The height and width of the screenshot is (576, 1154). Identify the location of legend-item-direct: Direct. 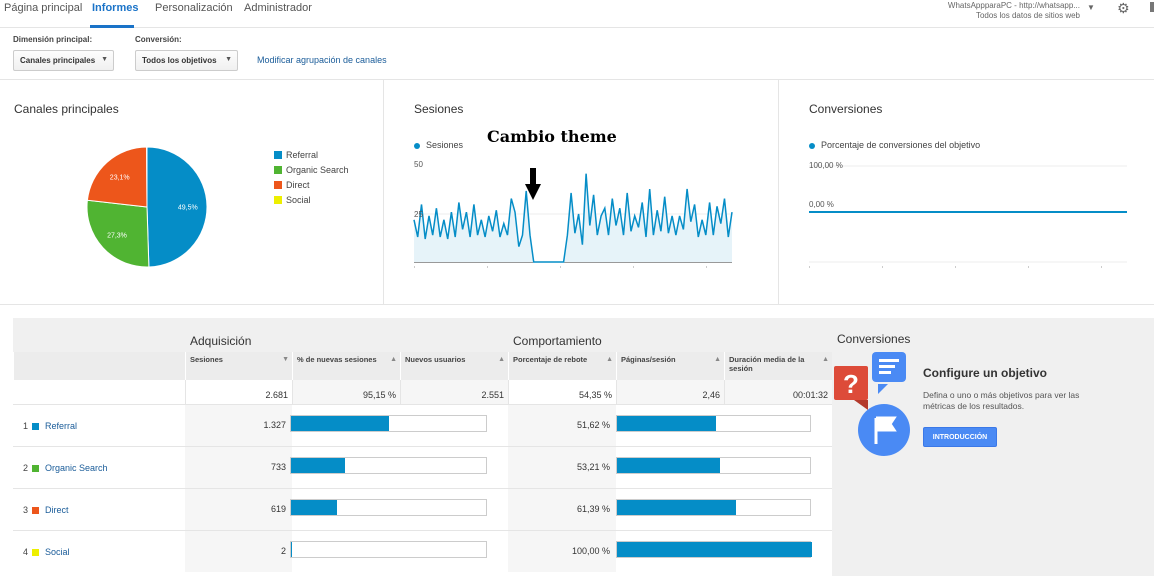
(311, 185).